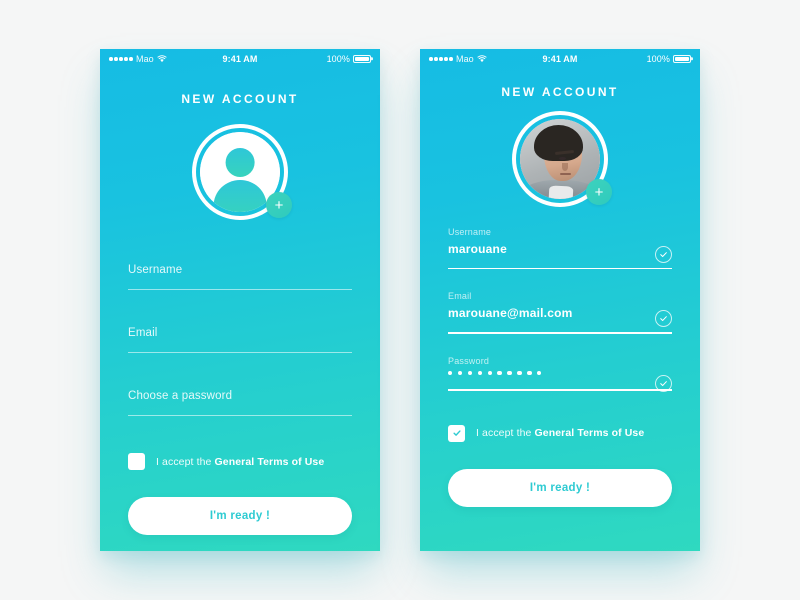 The image size is (800, 600). I want to click on password-valid-check-icon, so click(663, 383).